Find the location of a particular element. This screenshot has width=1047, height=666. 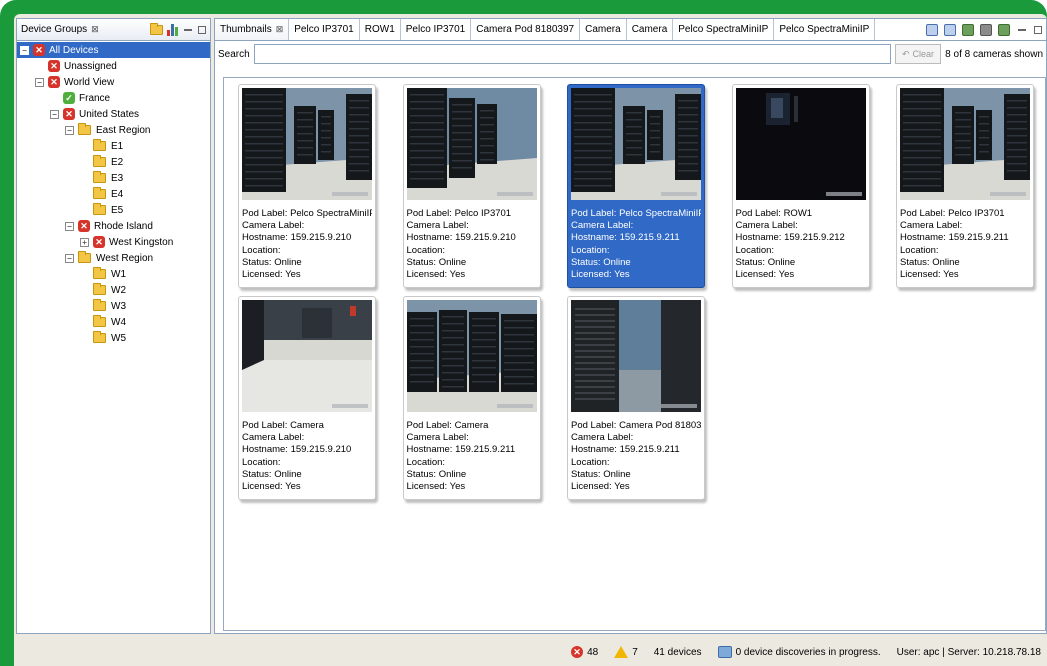

tab-9: Pelco SpectraMiniIP is located at coordinates (825, 29).